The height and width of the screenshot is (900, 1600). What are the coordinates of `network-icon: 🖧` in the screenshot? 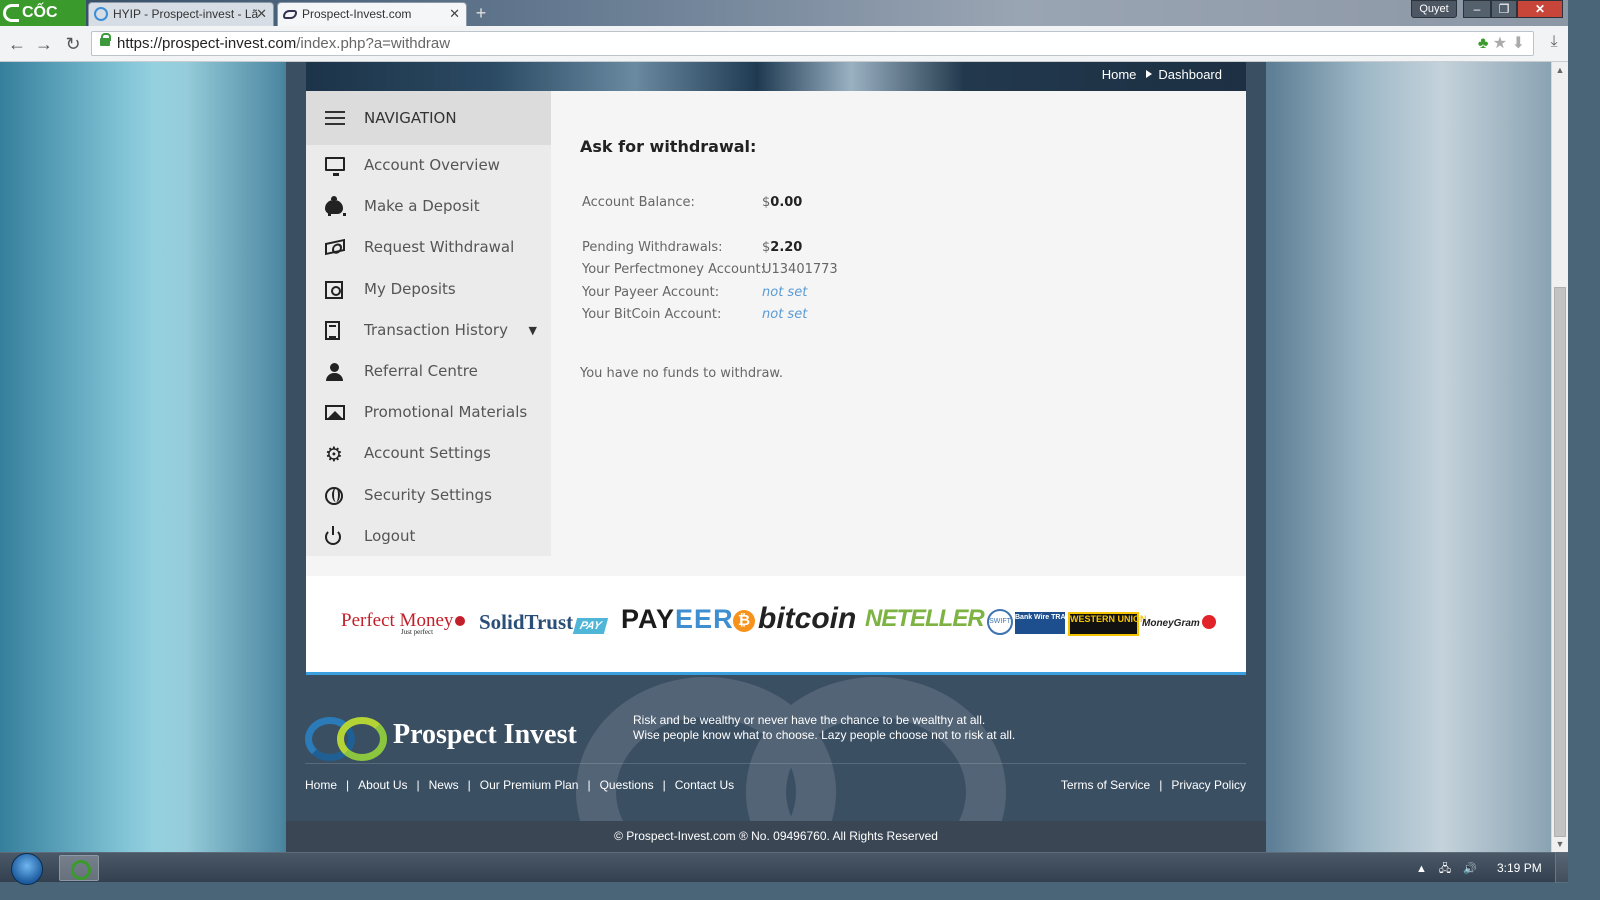 It's located at (1445, 869).